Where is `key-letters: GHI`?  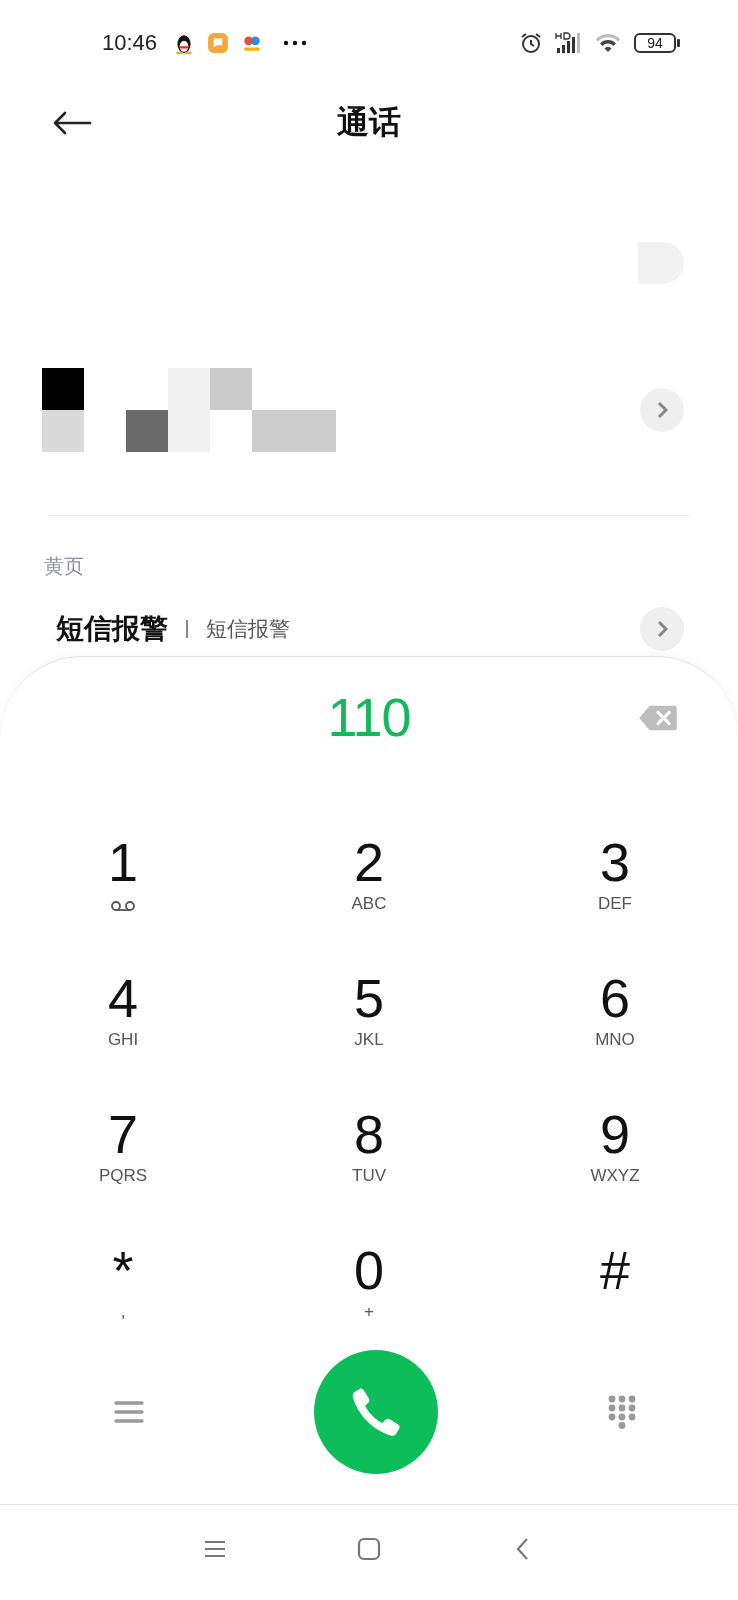
key-letters: GHI is located at coordinates (123, 1040).